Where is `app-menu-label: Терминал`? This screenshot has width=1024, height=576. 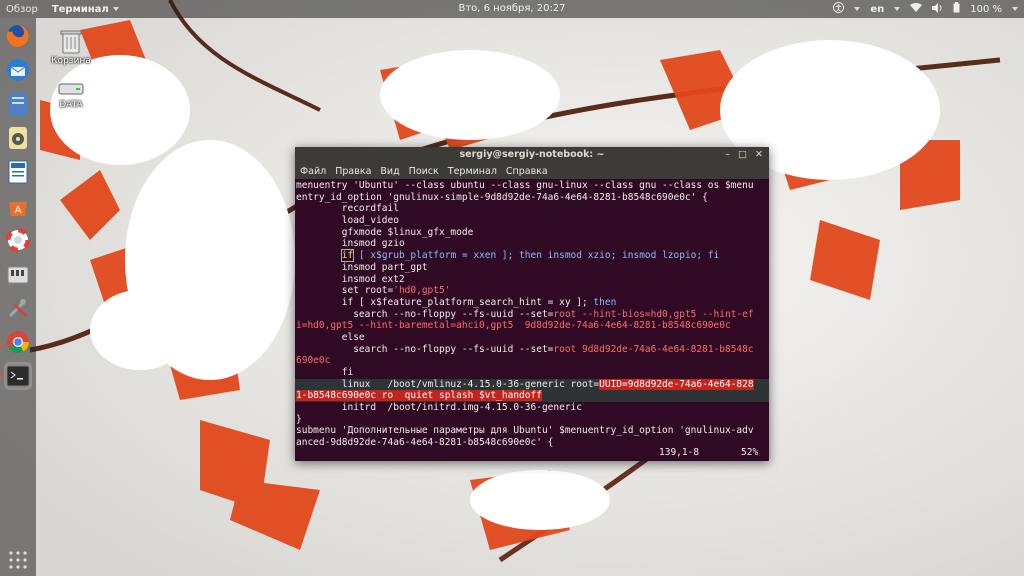 app-menu-label: Терминал is located at coordinates (80, 9).